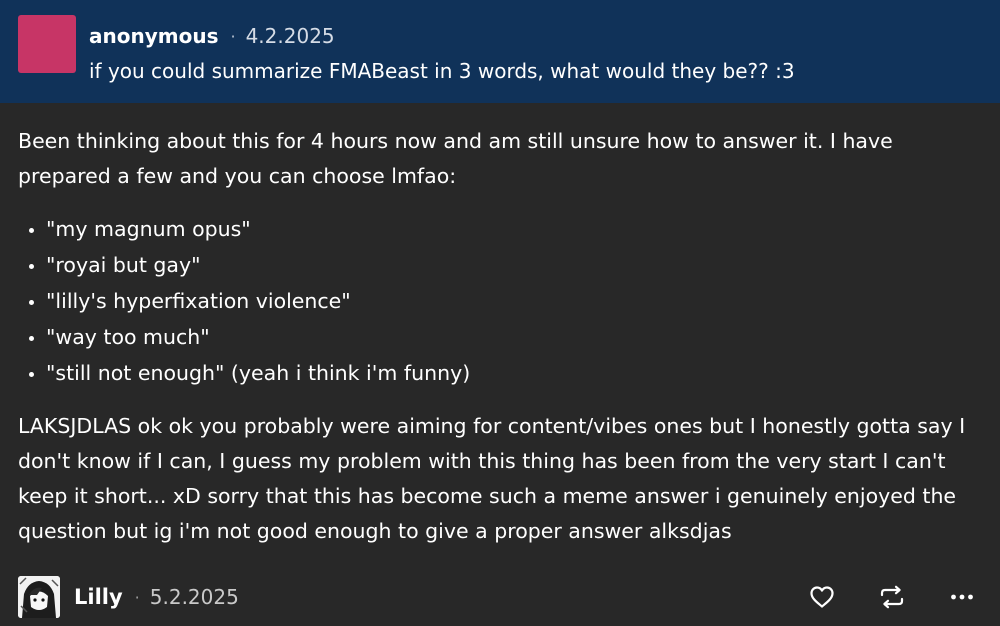  I want to click on like-button, so click(822, 597).